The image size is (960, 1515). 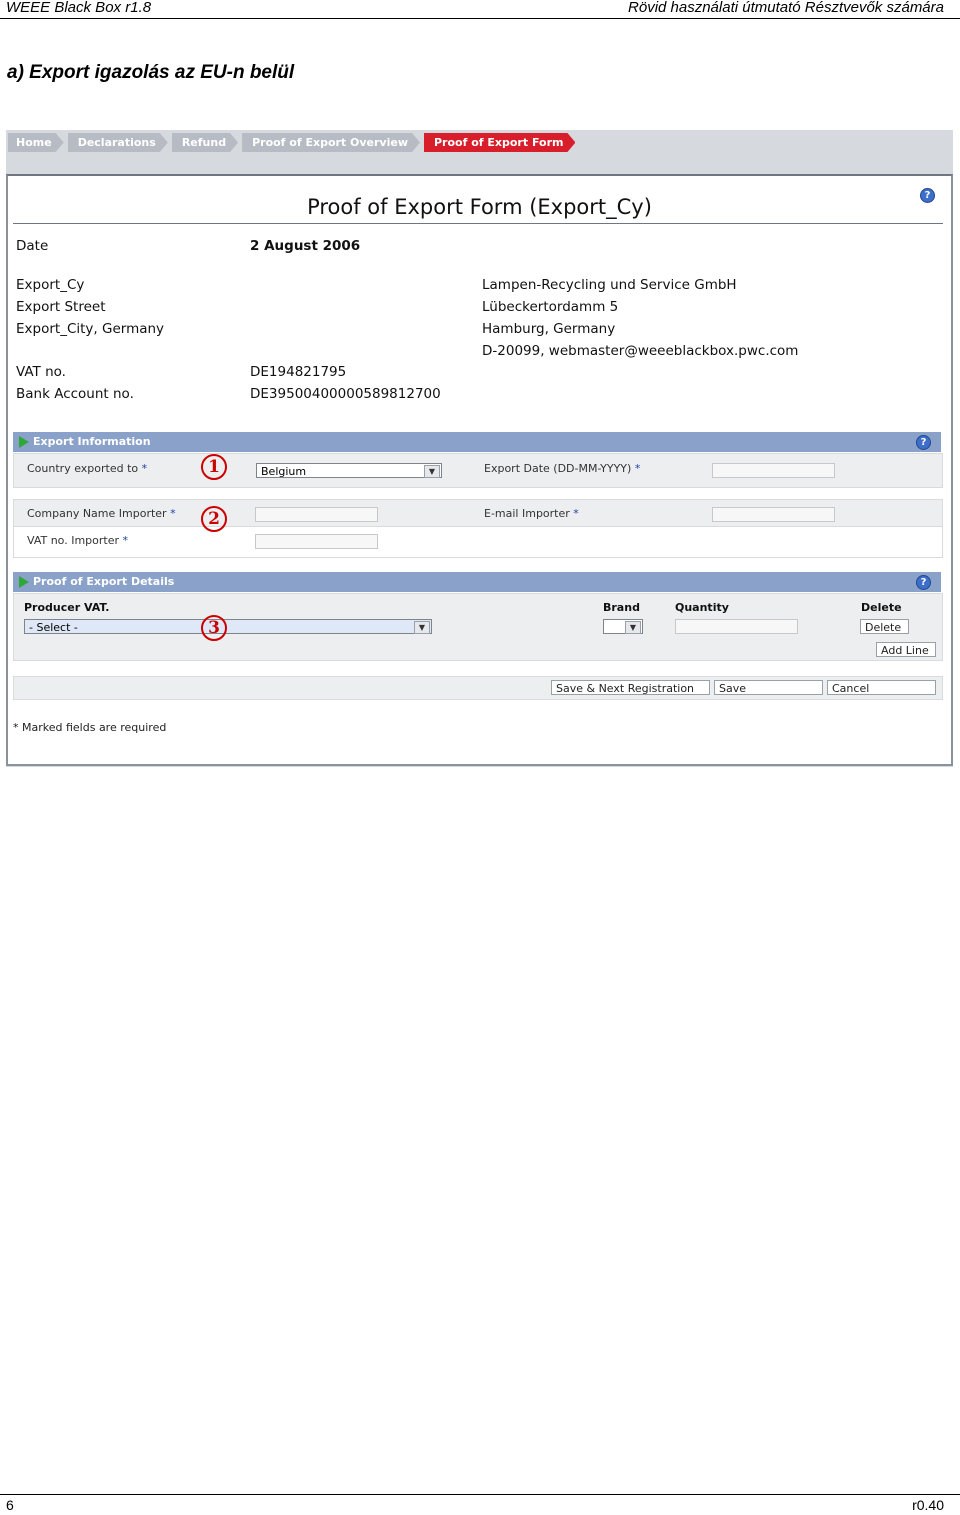 What do you see at coordinates (773, 470) in the screenshot?
I see `export-date-input` at bounding box center [773, 470].